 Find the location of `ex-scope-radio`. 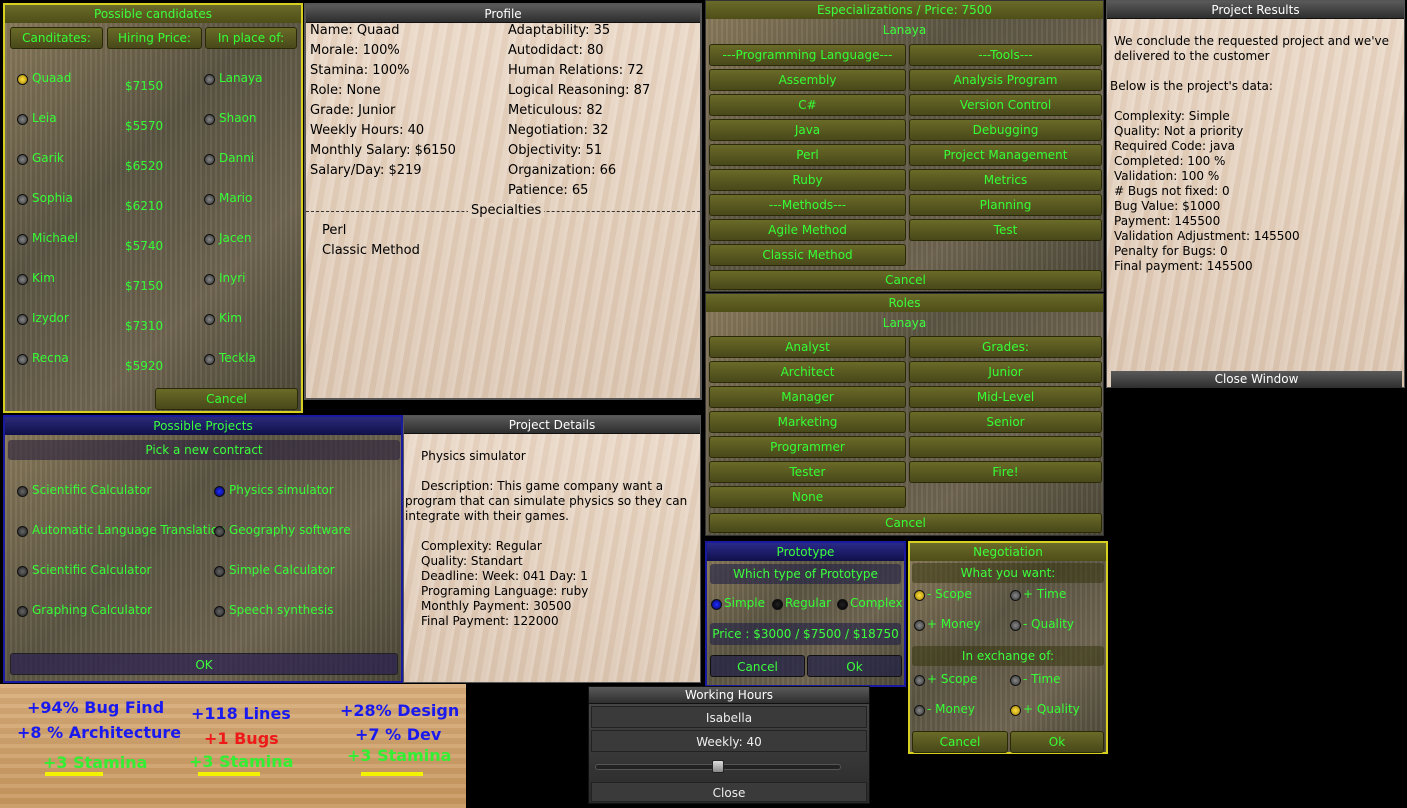

ex-scope-radio is located at coordinates (919, 680).